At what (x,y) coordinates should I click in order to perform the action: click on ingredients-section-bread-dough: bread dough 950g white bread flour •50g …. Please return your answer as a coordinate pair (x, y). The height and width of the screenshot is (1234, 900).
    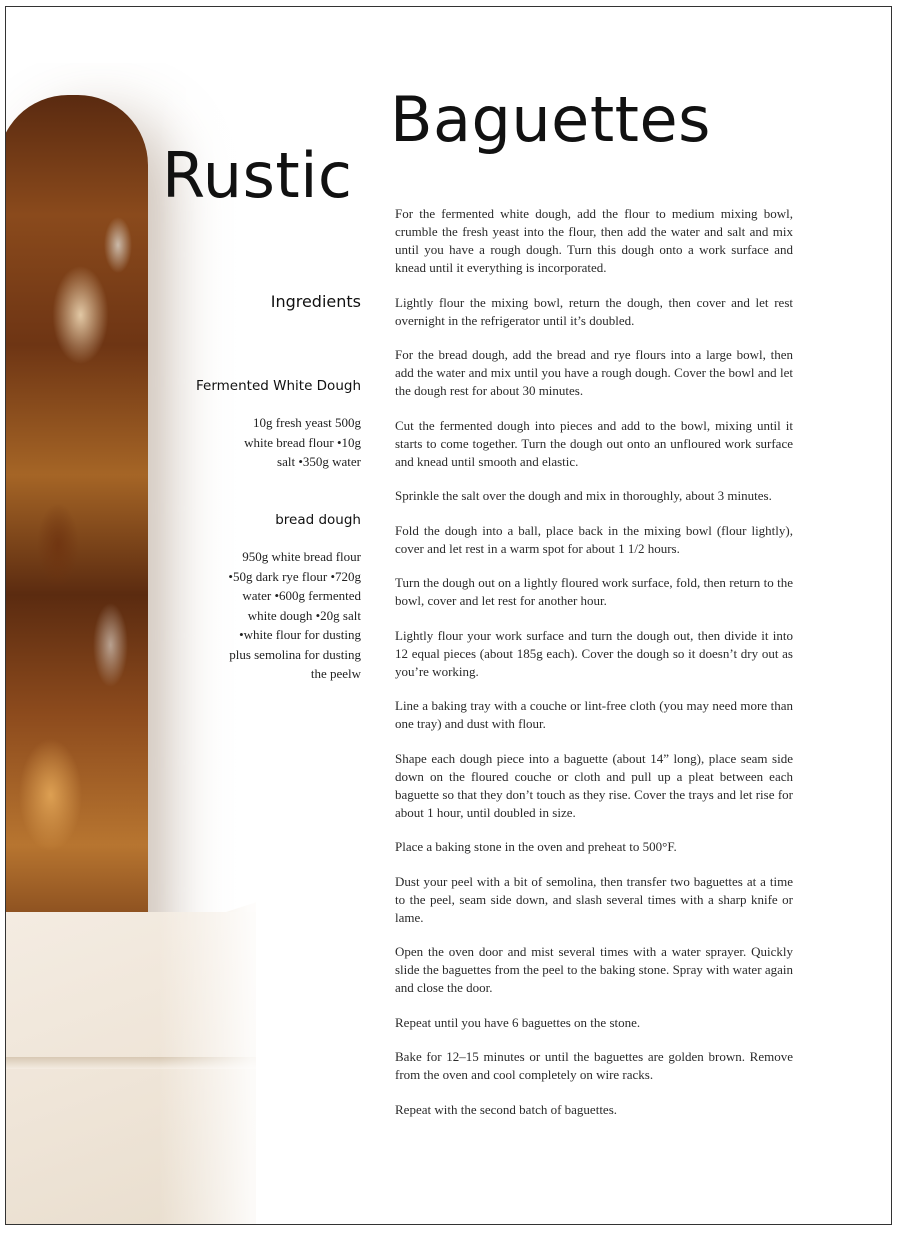
    Looking at the image, I should click on (271, 597).